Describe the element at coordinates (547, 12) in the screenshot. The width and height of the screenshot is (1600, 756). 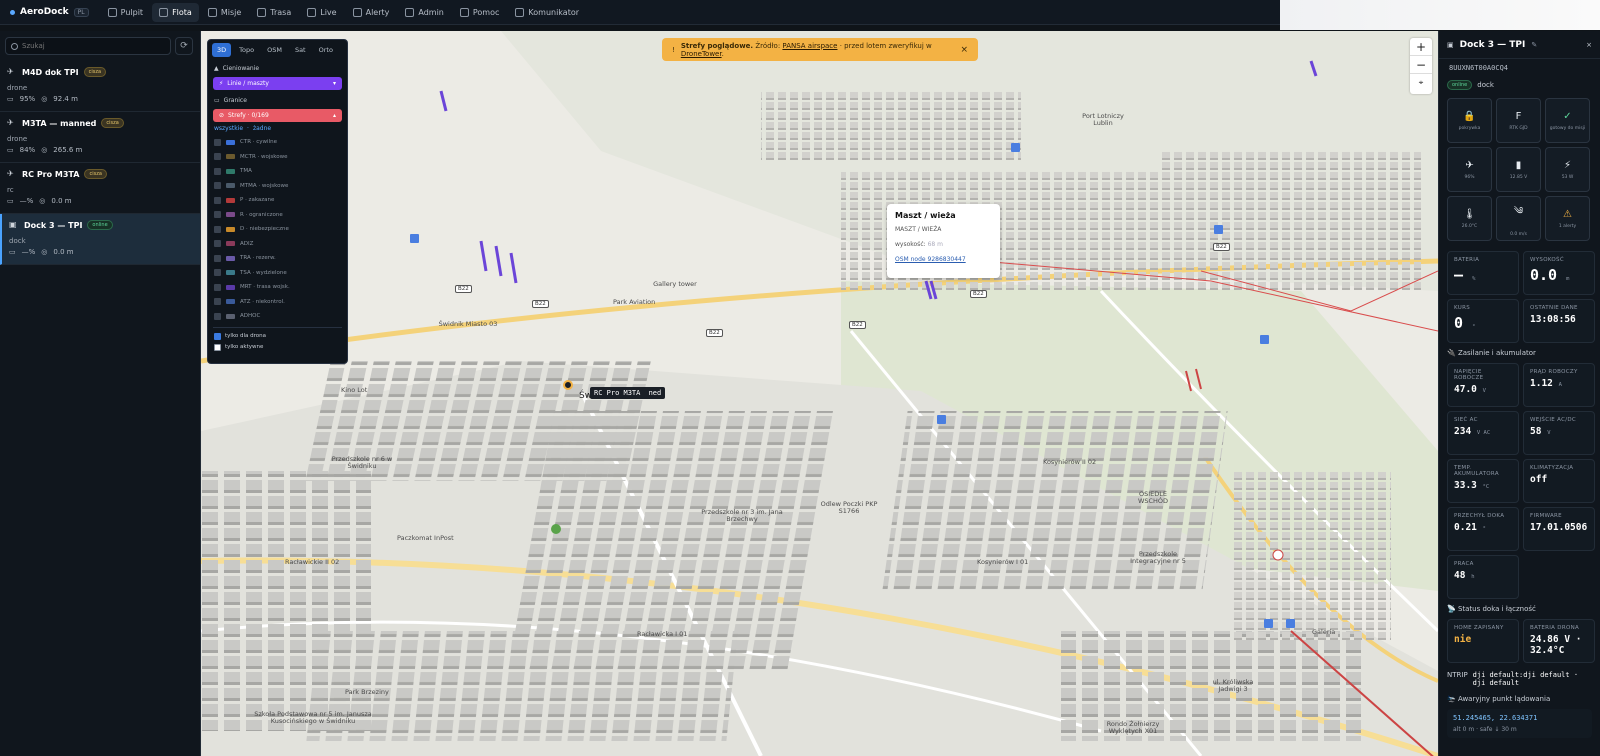
I see `nav-item-komunikator: Komunikator` at that location.